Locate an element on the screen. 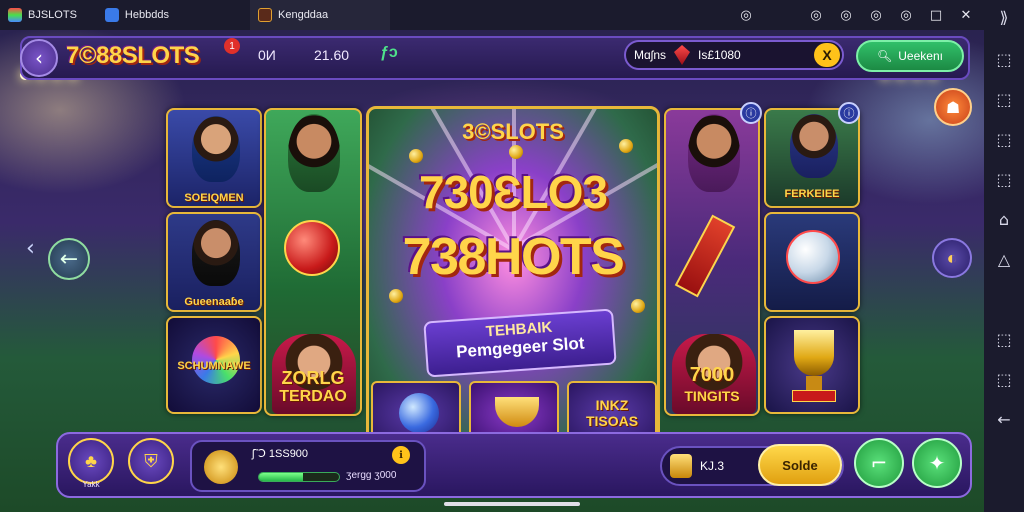  tab-active: Kengddaa is located at coordinates (320, 15).